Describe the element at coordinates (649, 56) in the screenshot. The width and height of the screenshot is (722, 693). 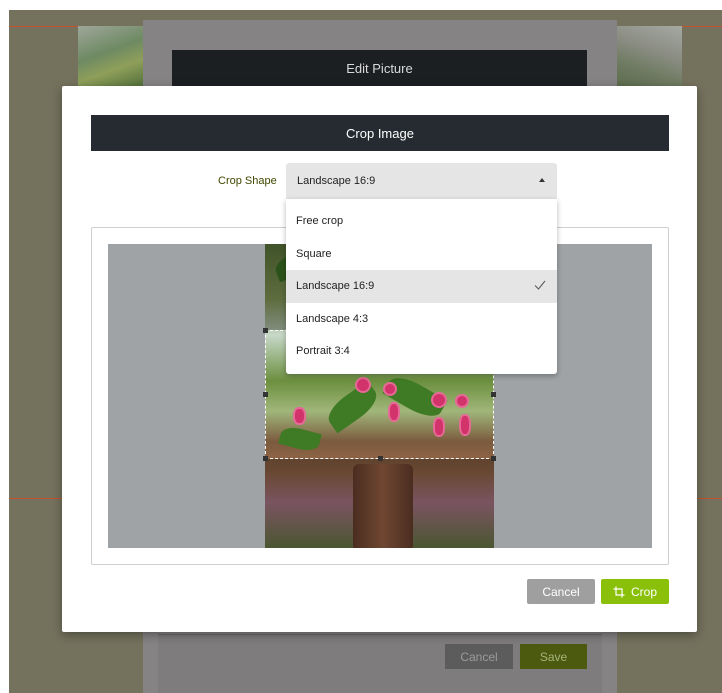
I see `background-photo-right` at that location.